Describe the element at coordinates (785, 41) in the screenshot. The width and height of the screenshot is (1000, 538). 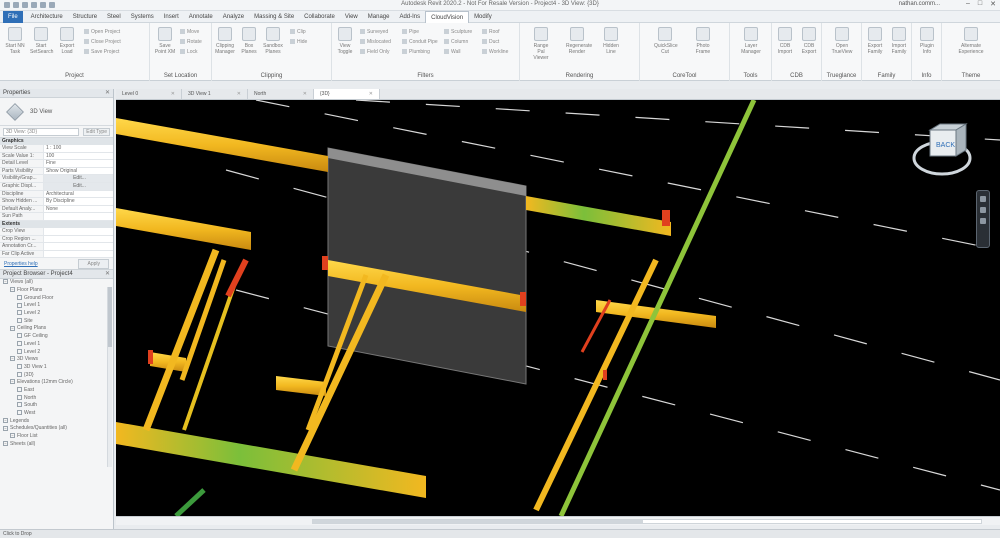
I see `cdb-import-button: CDB Import` at that location.